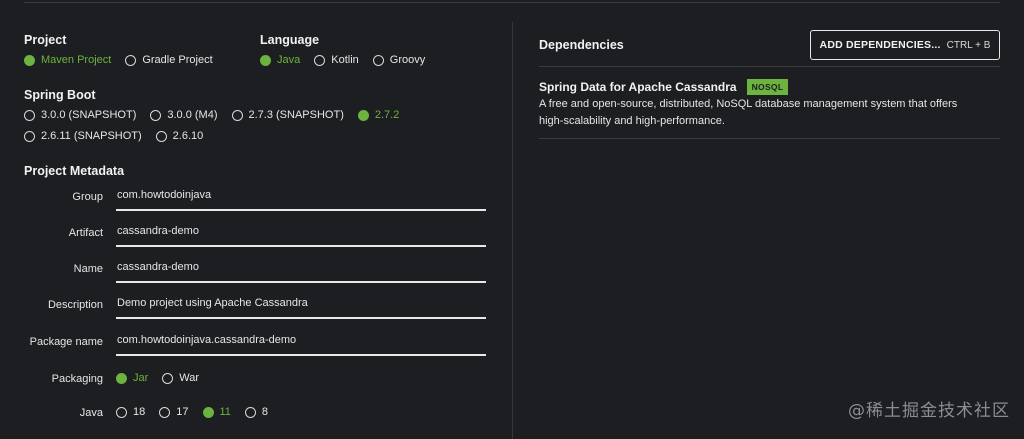 This screenshot has height=439, width=1024. I want to click on radio-label: 18, so click(139, 412).